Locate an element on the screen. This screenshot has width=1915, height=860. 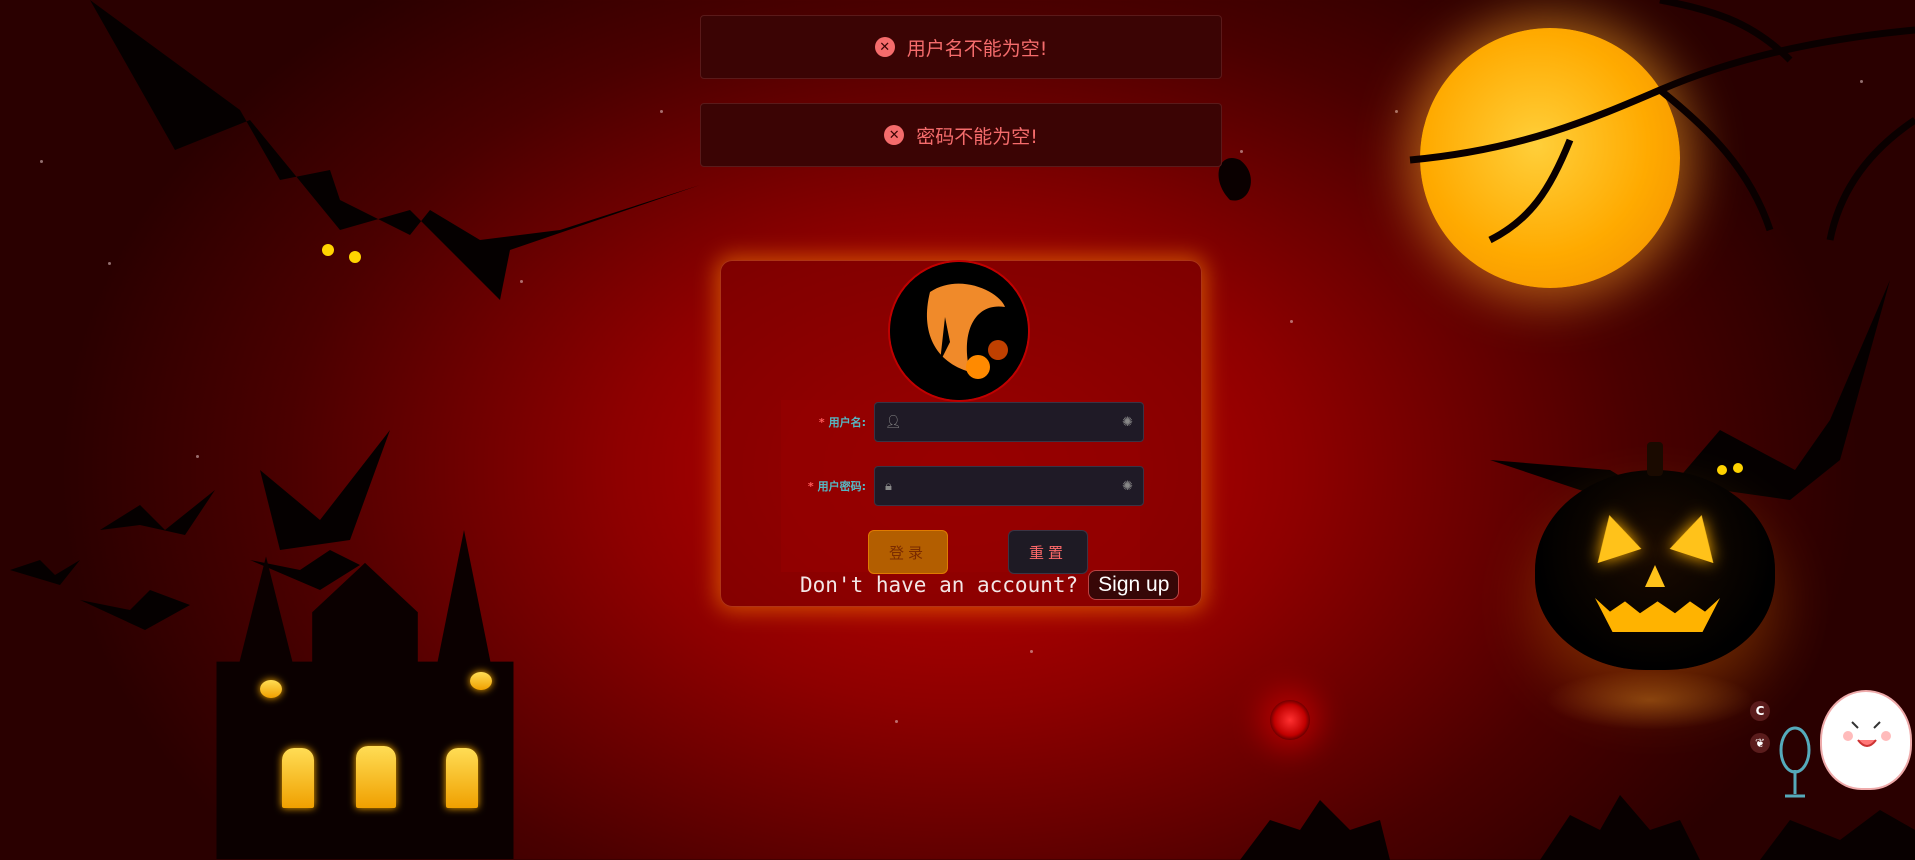
lock-icon: 🔒︎ is located at coordinates (888, 486).